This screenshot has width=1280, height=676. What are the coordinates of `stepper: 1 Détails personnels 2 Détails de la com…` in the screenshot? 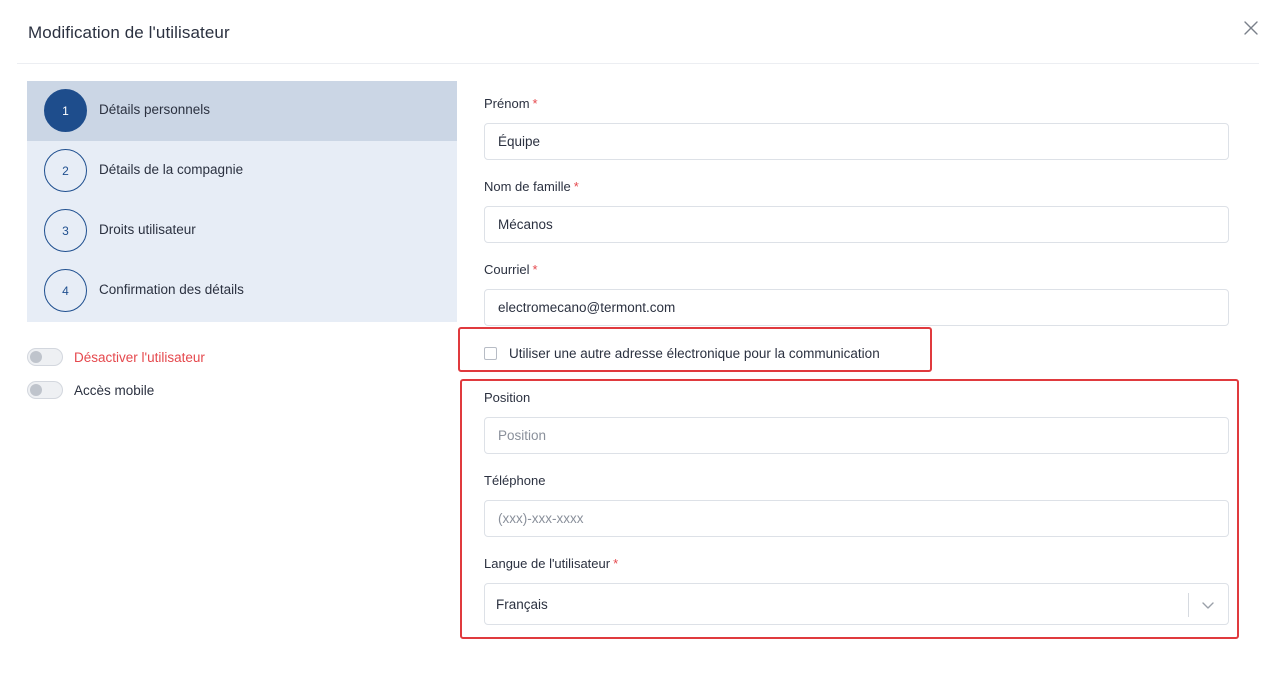 It's located at (242, 201).